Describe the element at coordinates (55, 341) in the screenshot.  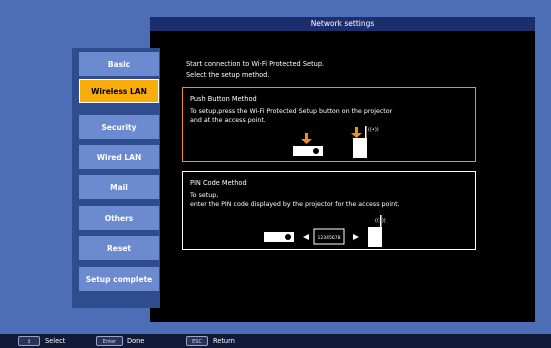
I see `select-label: Select` at that location.